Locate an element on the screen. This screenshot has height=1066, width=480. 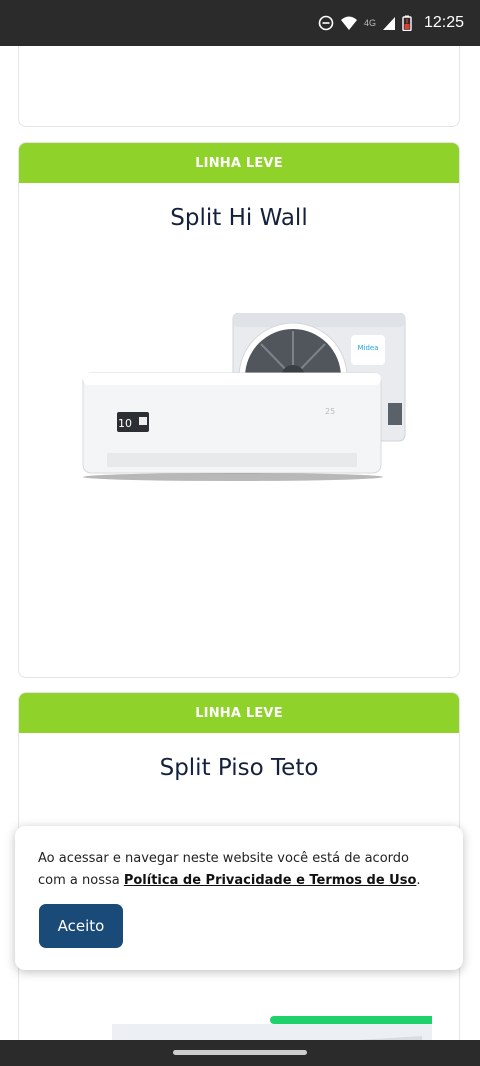
signal-icon is located at coordinates (388, 23).